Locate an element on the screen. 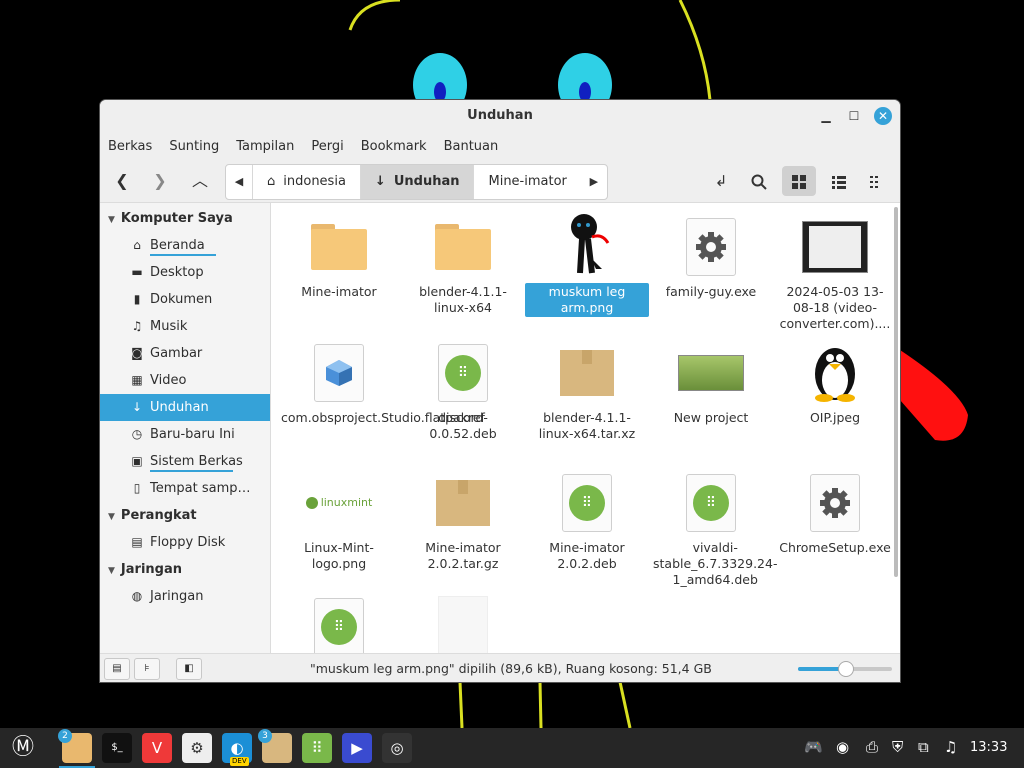 Image resolution: width=1024 pixels, height=768 pixels. file-item: OIP.jpeg is located at coordinates (835, 384).